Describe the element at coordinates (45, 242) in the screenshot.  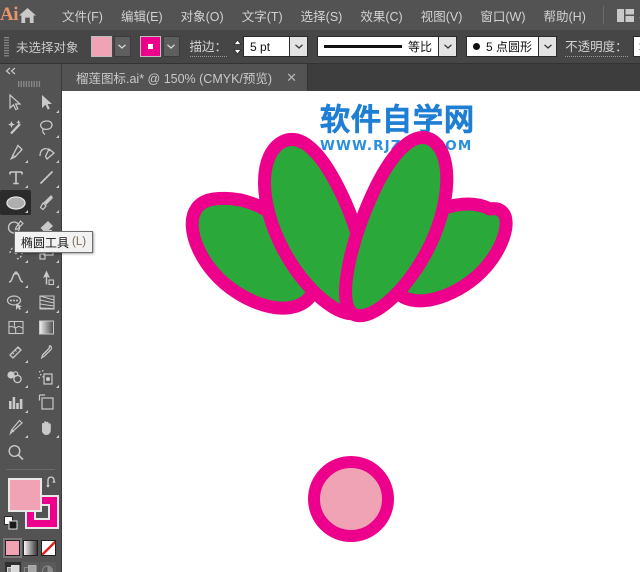
I see `tooltip-tool-name: 椭圆工具` at that location.